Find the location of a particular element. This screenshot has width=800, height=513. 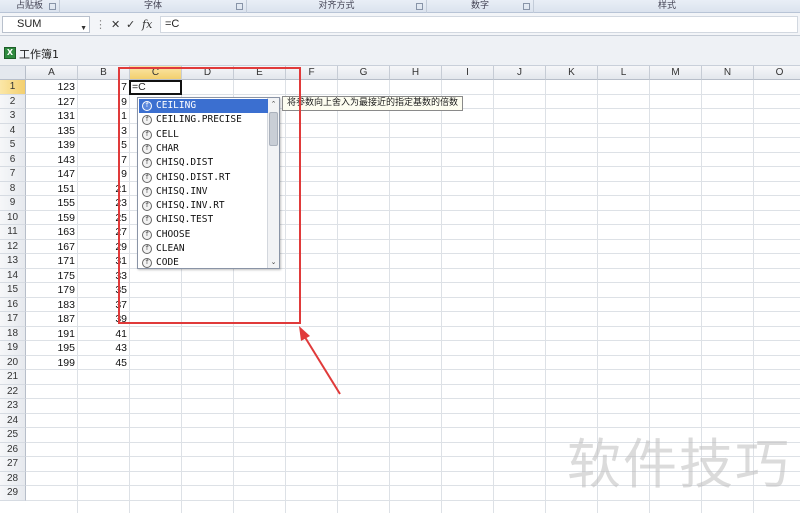

row-header-14: 14 is located at coordinates (13, 275).